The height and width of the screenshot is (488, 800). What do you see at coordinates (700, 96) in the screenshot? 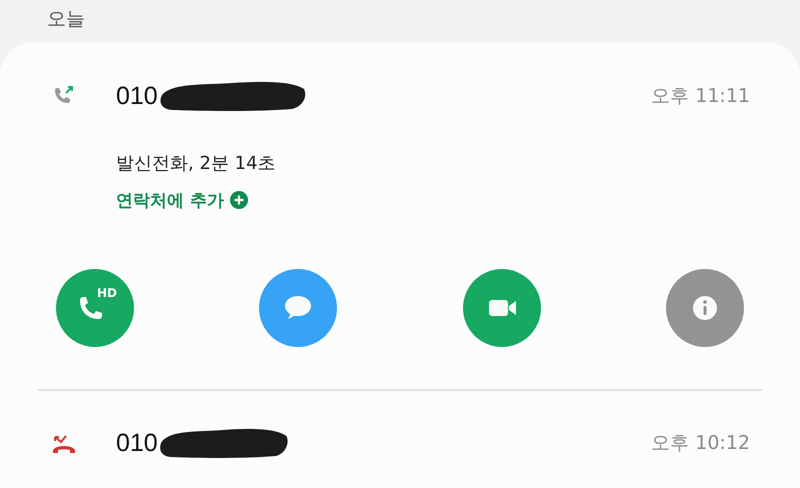
I see `call-time: 오후 11:11` at bounding box center [700, 96].